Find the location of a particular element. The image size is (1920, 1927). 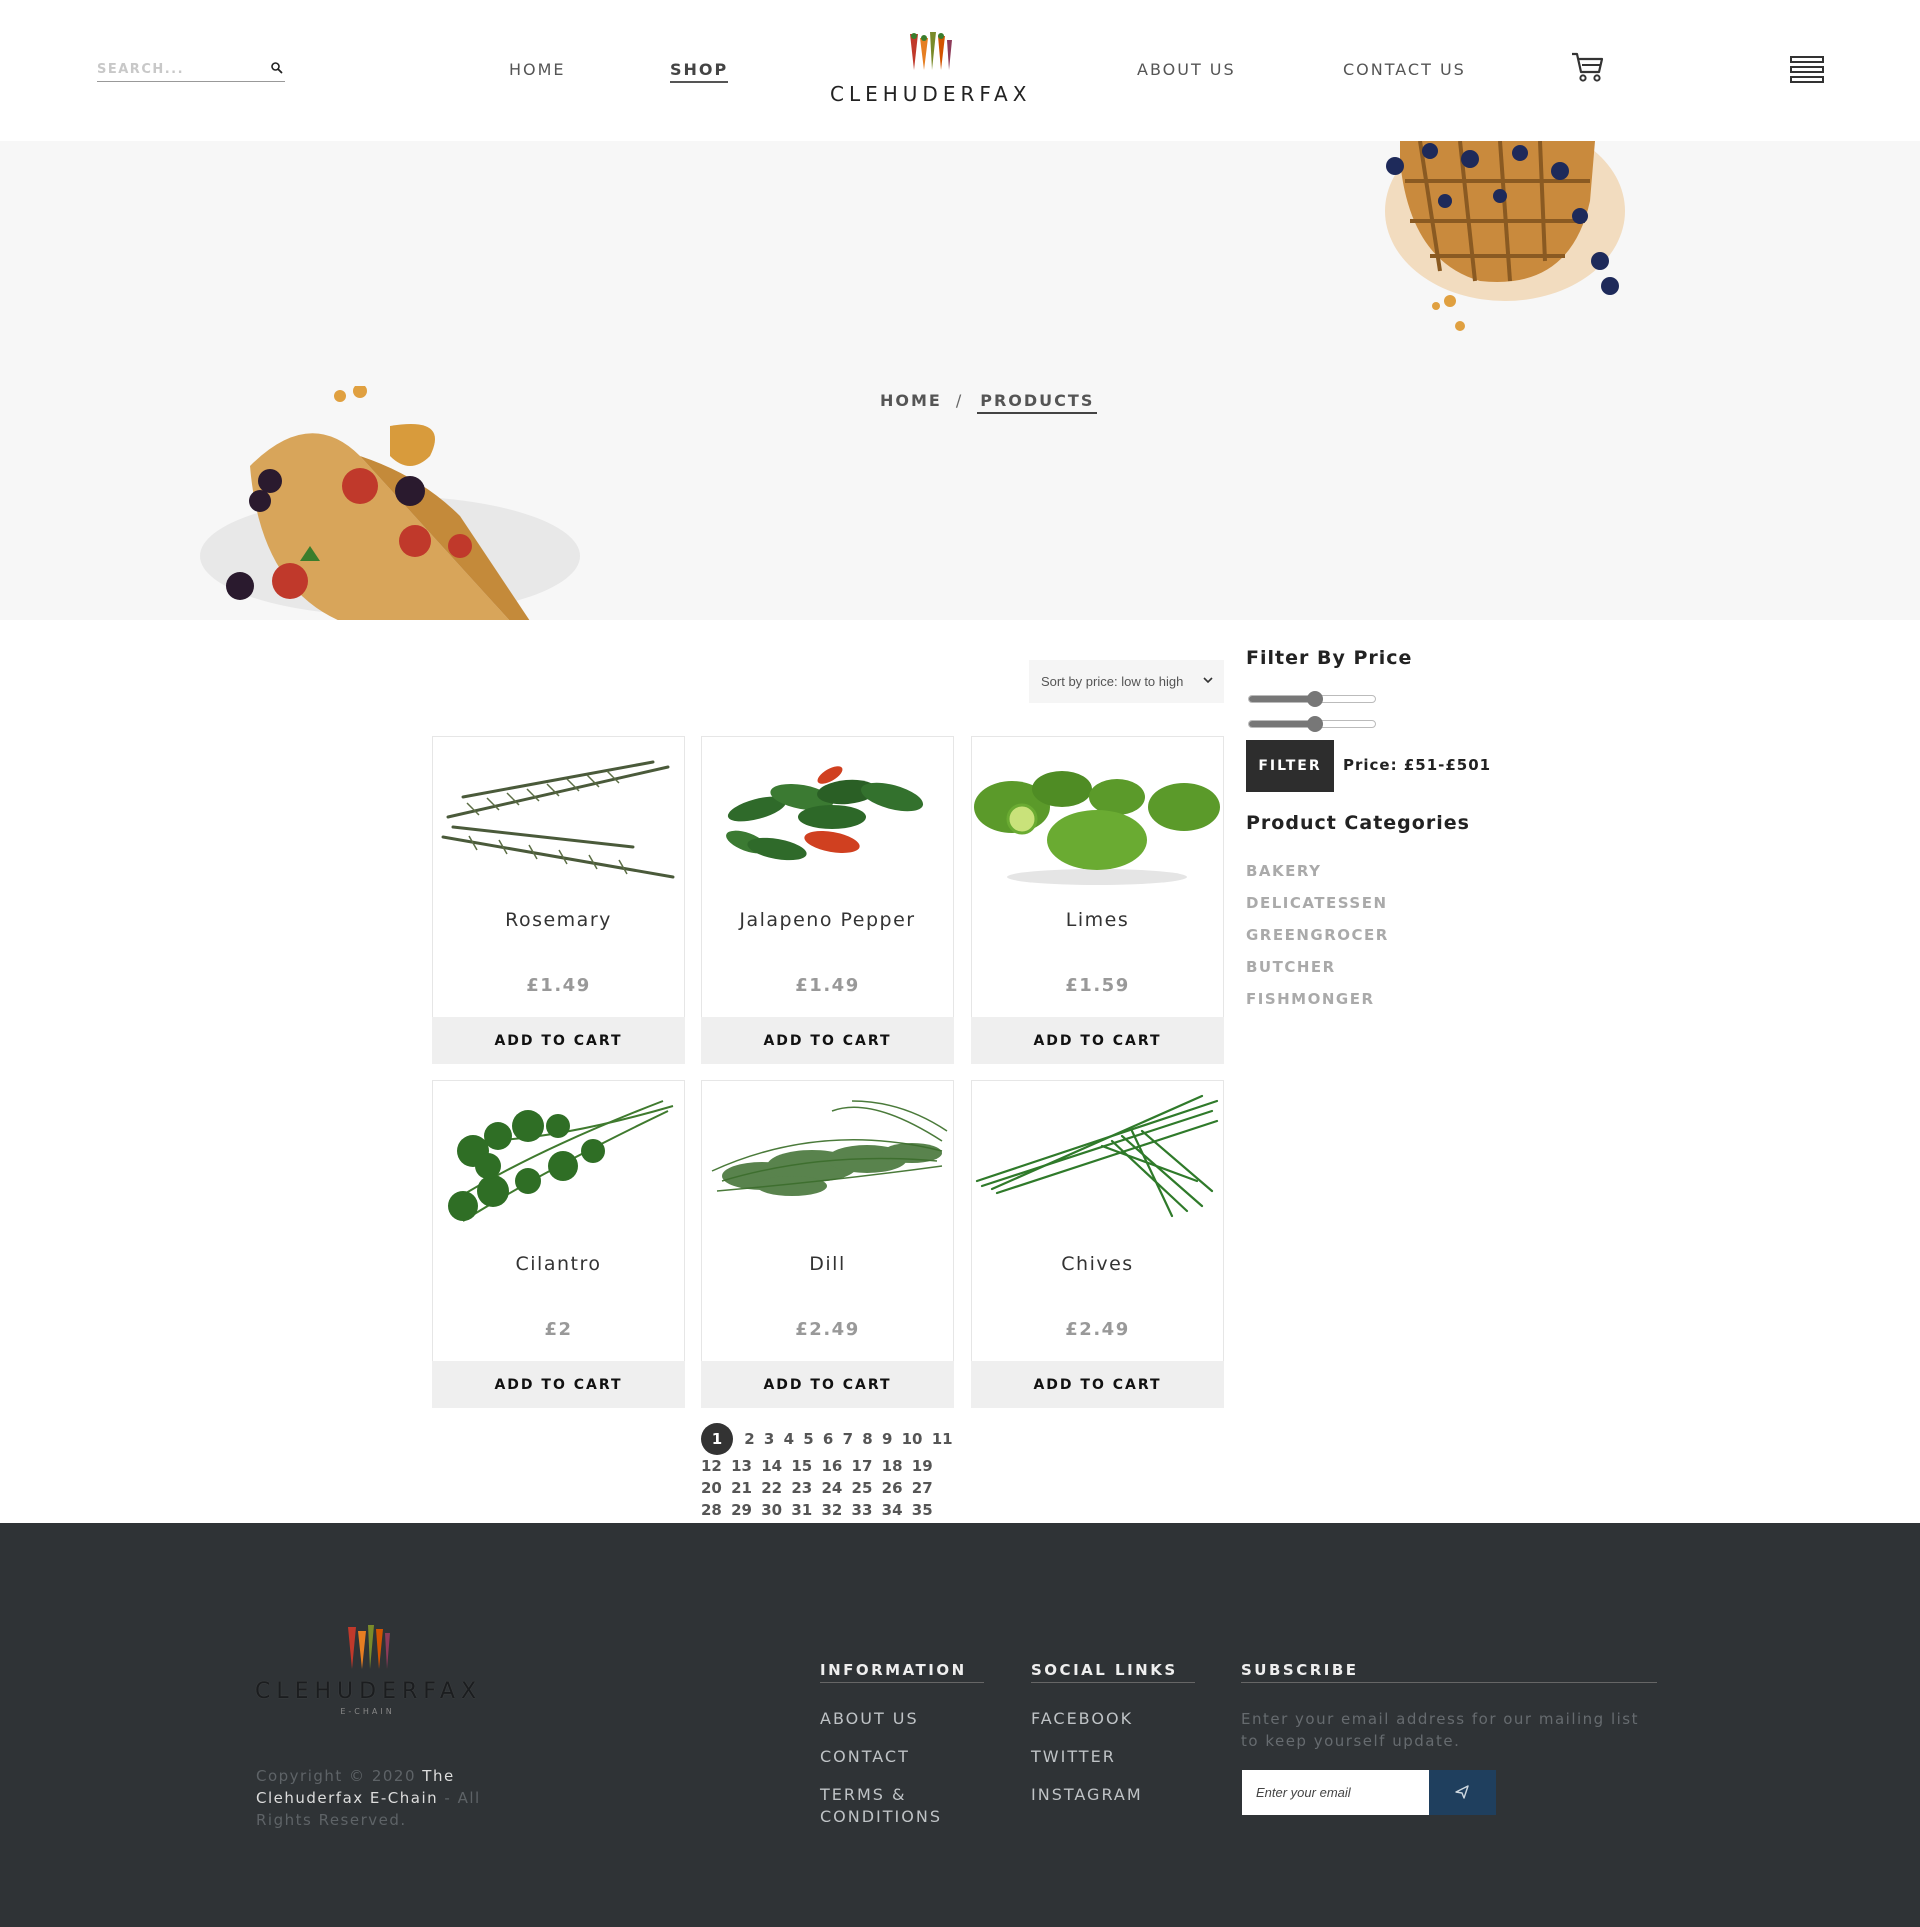

page-link: 6 is located at coordinates (828, 1439).